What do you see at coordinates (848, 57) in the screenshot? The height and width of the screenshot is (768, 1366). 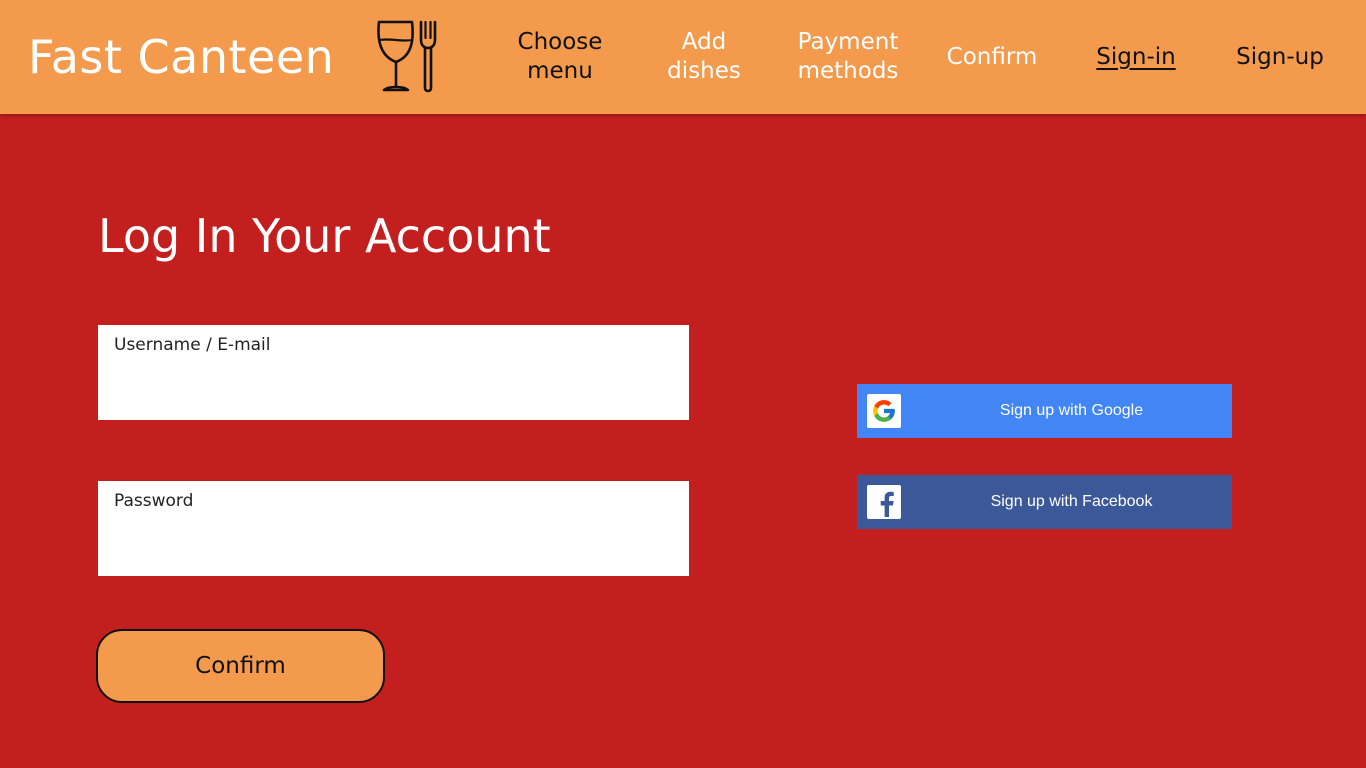 I see `nav-payment-methods: Payment methods` at bounding box center [848, 57].